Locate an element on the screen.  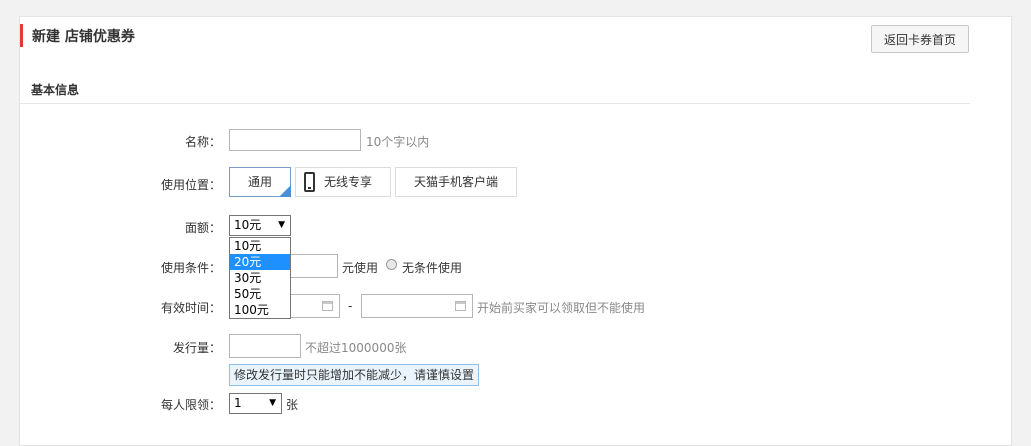
limit-selected-value: 1 is located at coordinates (238, 403).